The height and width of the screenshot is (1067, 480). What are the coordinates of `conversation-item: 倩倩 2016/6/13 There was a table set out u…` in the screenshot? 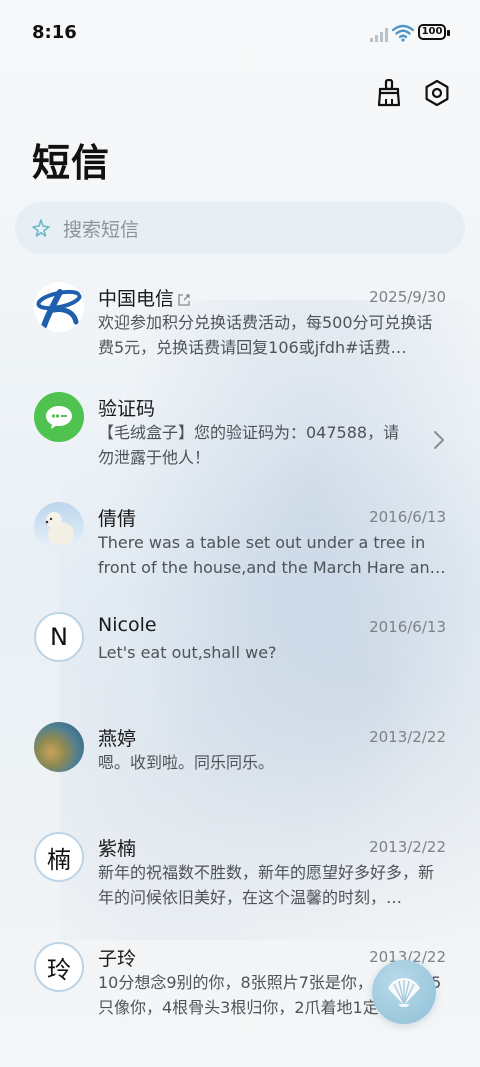 It's located at (240, 545).